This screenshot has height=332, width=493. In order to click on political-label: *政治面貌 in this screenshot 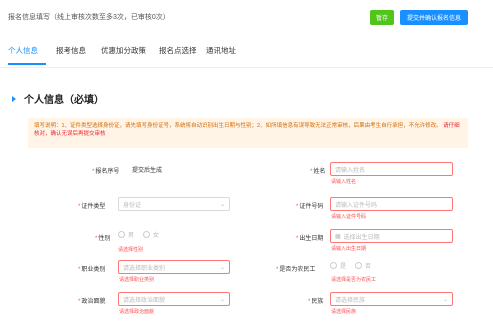, I will do `click(92, 302)`.